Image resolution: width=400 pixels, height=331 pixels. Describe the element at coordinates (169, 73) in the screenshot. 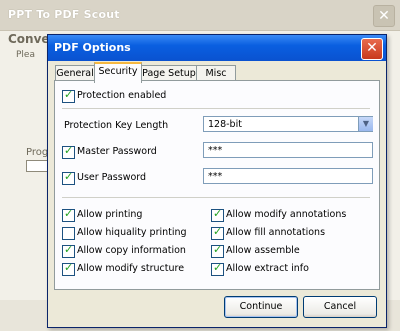

I see `tab-page-setup: Page Setup` at that location.